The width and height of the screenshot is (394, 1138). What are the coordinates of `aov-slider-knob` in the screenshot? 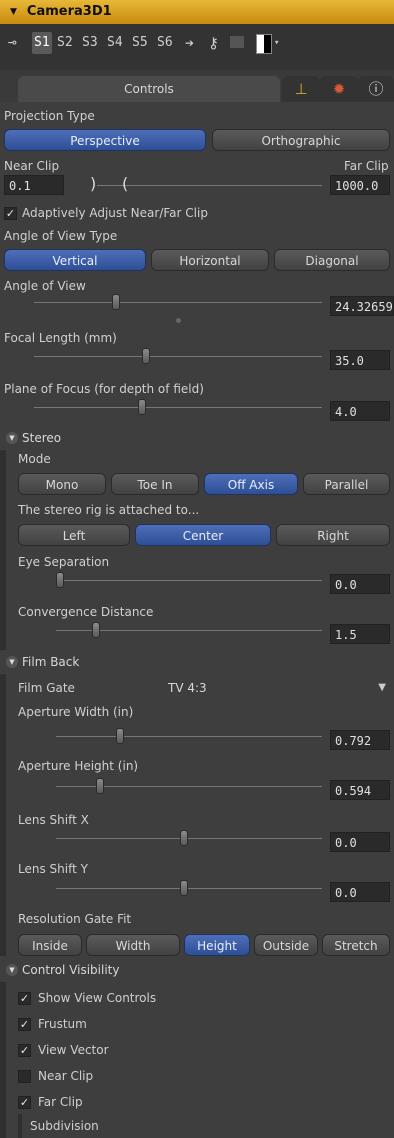 It's located at (116, 302).